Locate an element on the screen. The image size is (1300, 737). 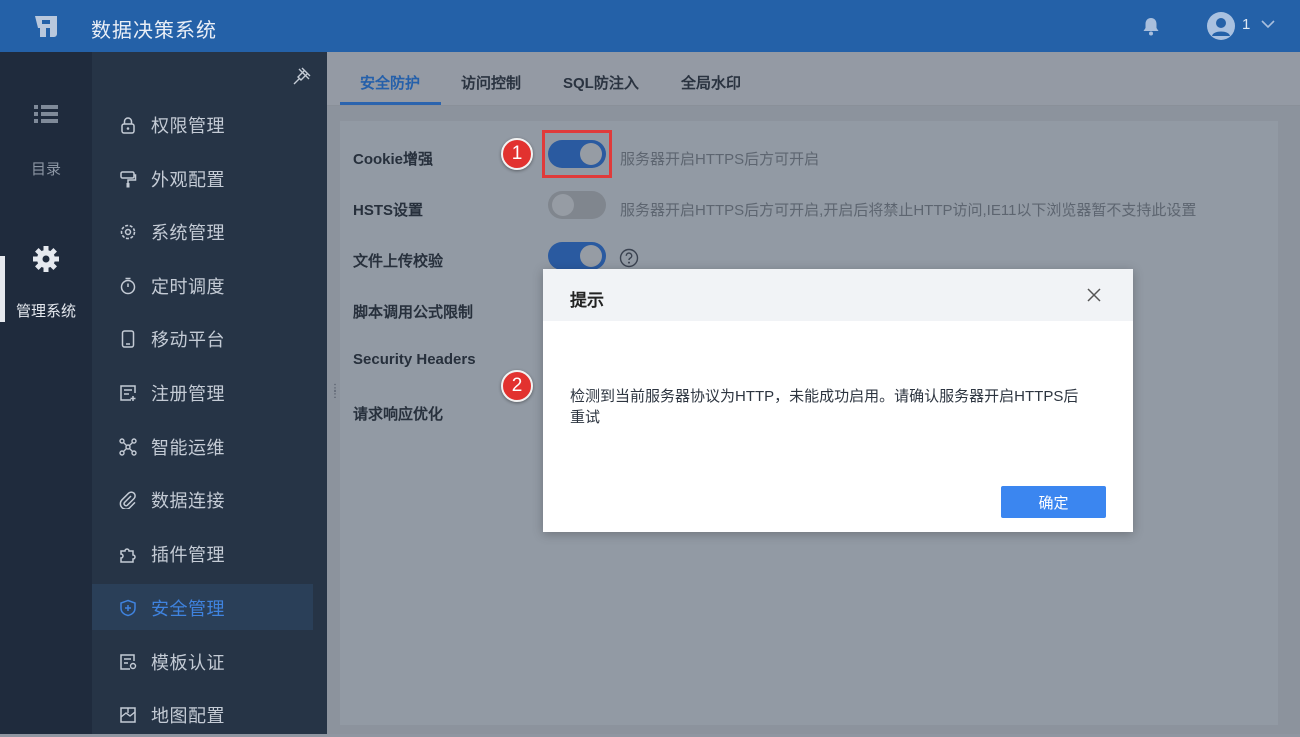
menu-item-plugins: 插件管理 is located at coordinates (202, 553).